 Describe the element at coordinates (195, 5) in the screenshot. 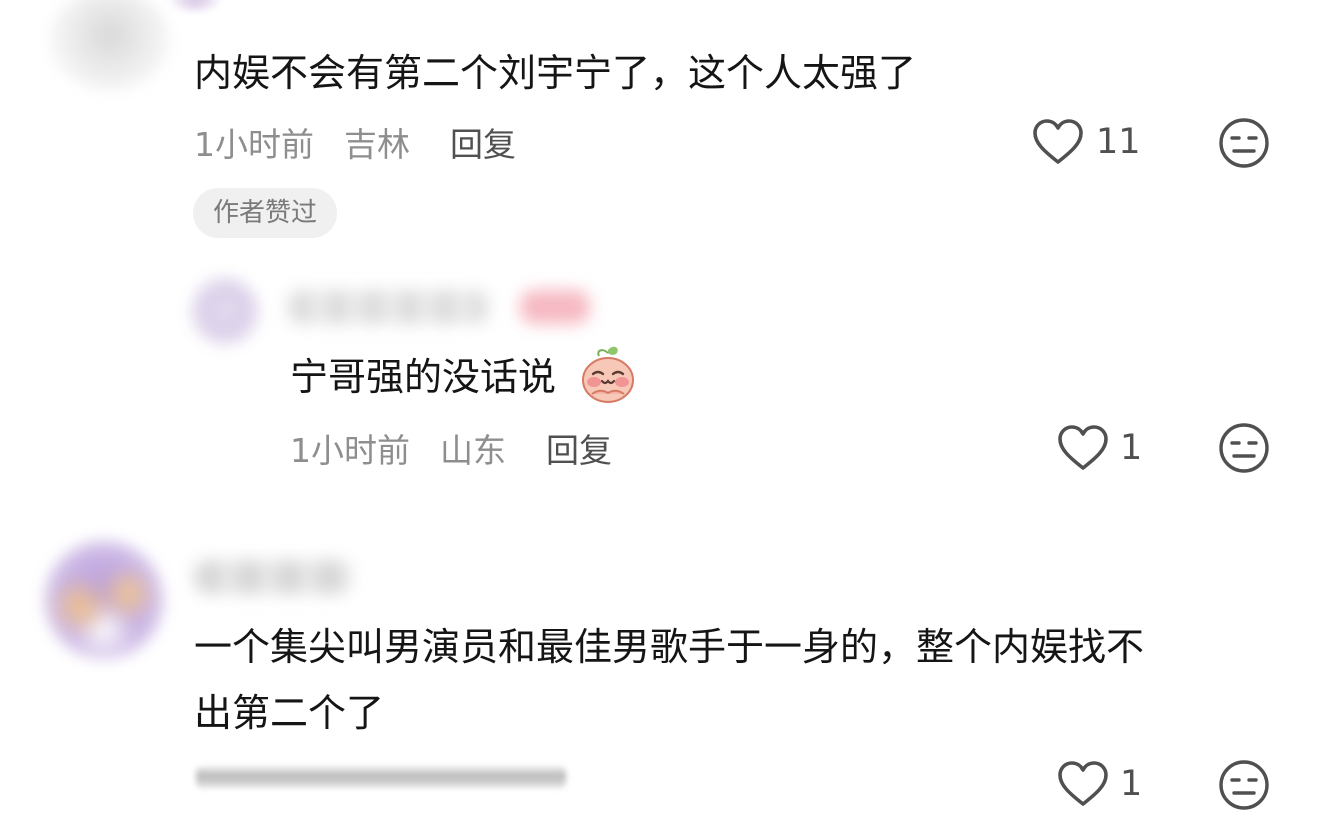

I see `avatar-partial` at that location.